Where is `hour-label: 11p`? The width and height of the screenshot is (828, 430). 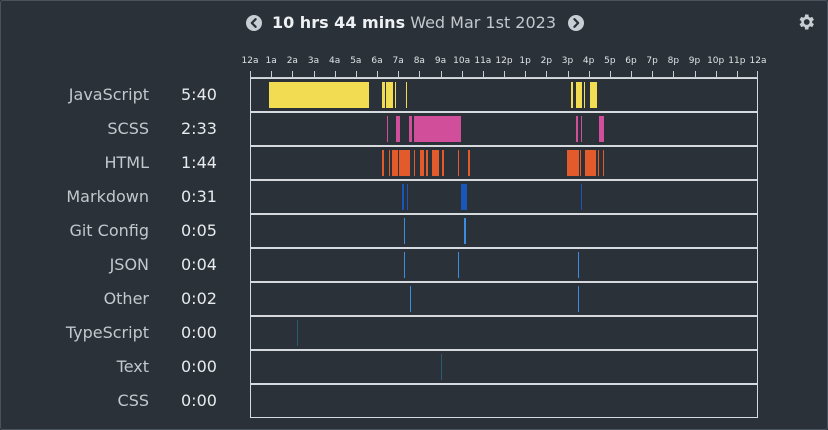
hour-label: 11p is located at coordinates (737, 61).